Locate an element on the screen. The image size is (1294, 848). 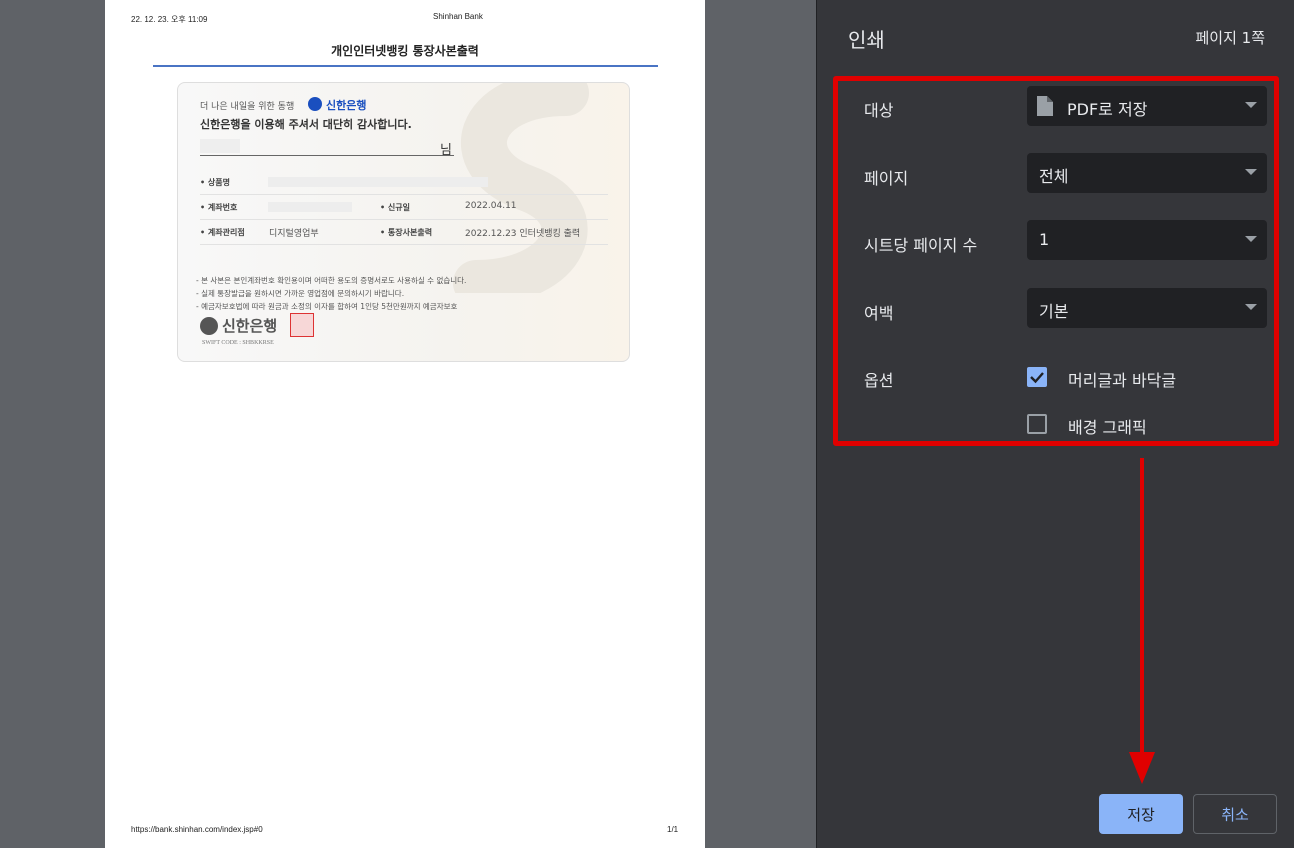
page-header-date: 22. 12. 23. 오후 11:09 is located at coordinates (169, 19).